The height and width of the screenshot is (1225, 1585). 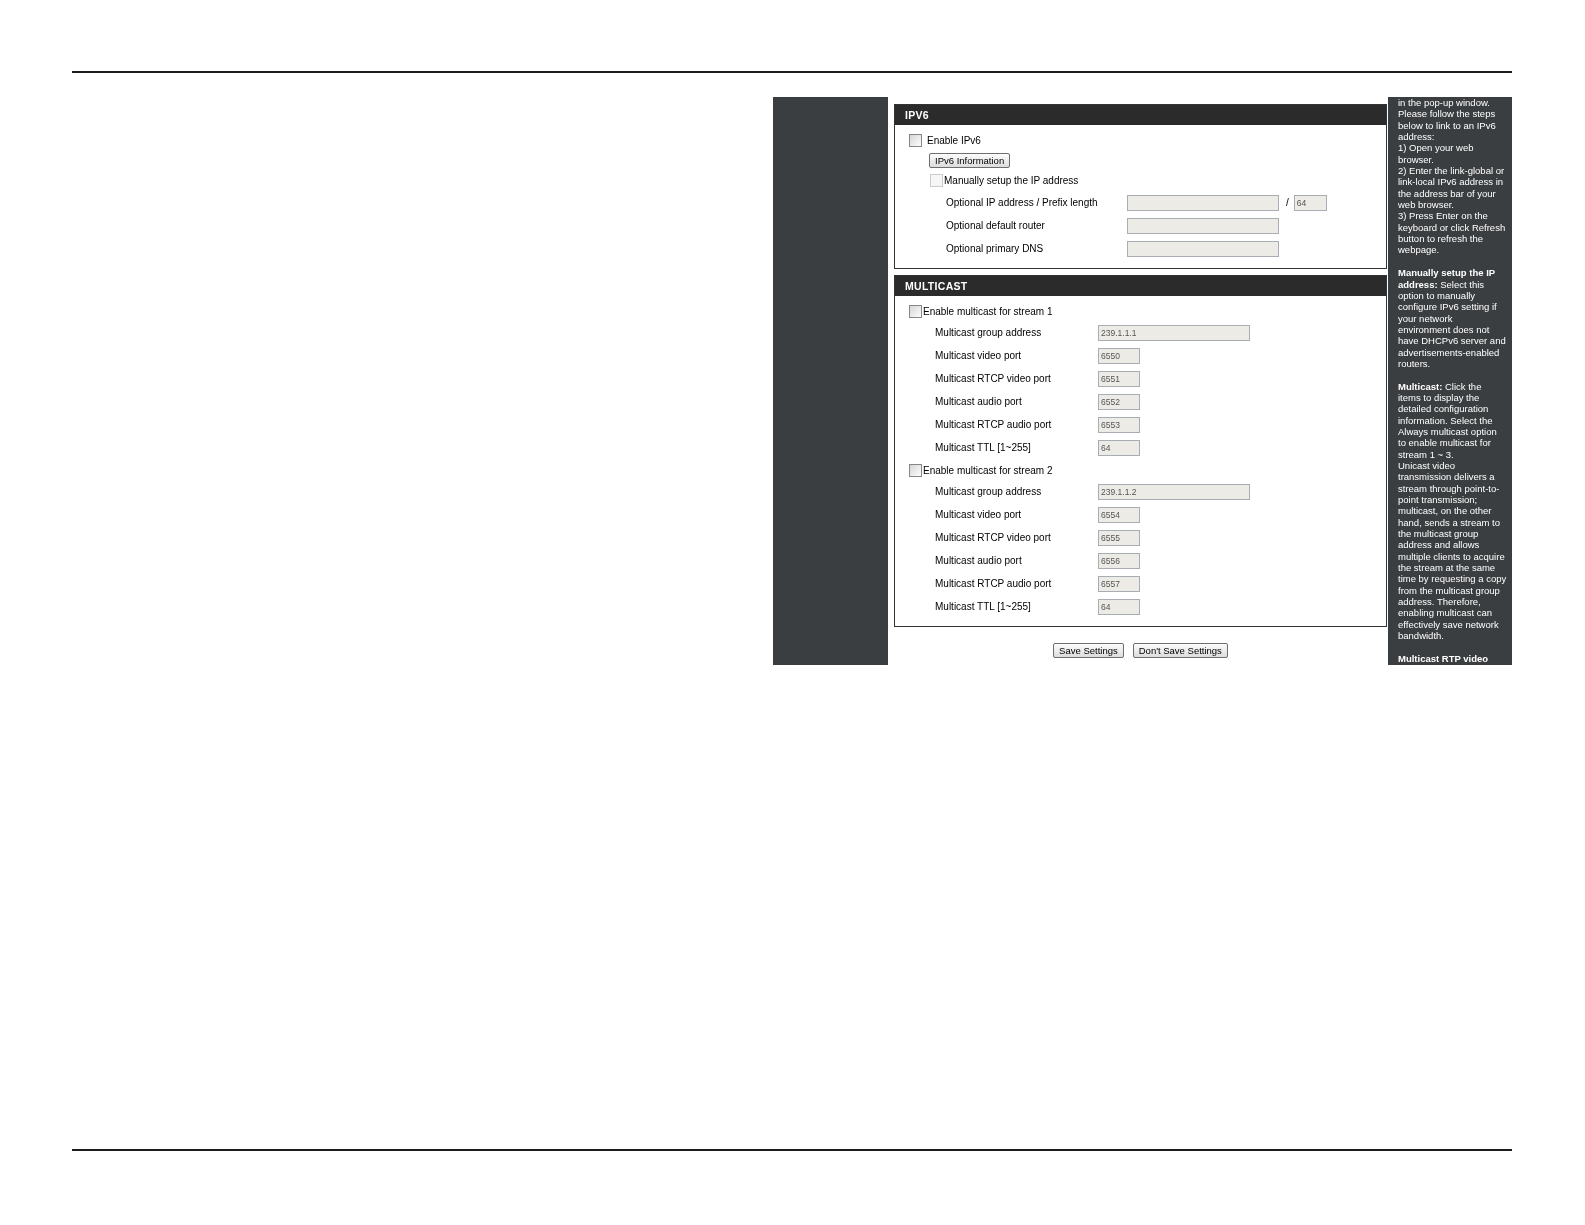 What do you see at coordinates (988, 311) in the screenshot?
I see `checkbox-label: Enable multicast for stream 1` at bounding box center [988, 311].